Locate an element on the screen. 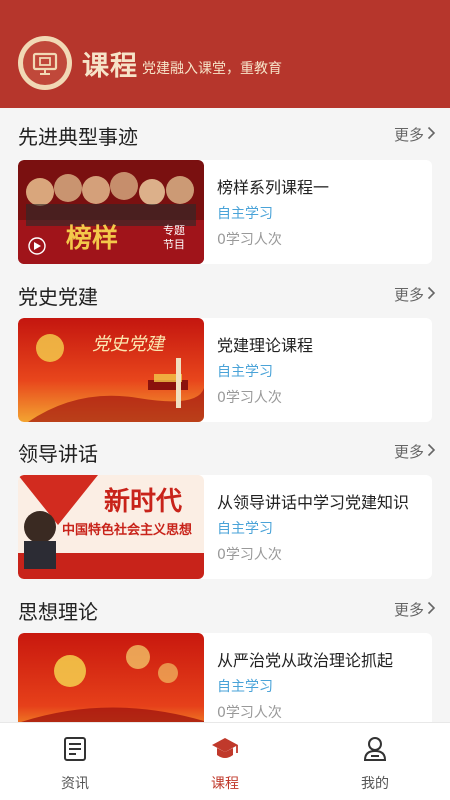  bottom-tab-bar: 资讯 课程 我的 is located at coordinates (225, 761).